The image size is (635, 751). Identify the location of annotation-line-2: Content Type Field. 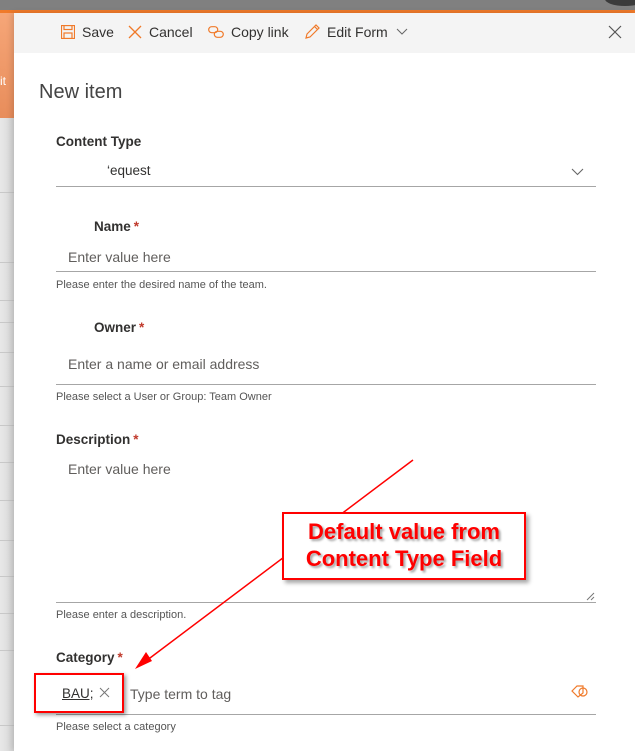
(404, 558).